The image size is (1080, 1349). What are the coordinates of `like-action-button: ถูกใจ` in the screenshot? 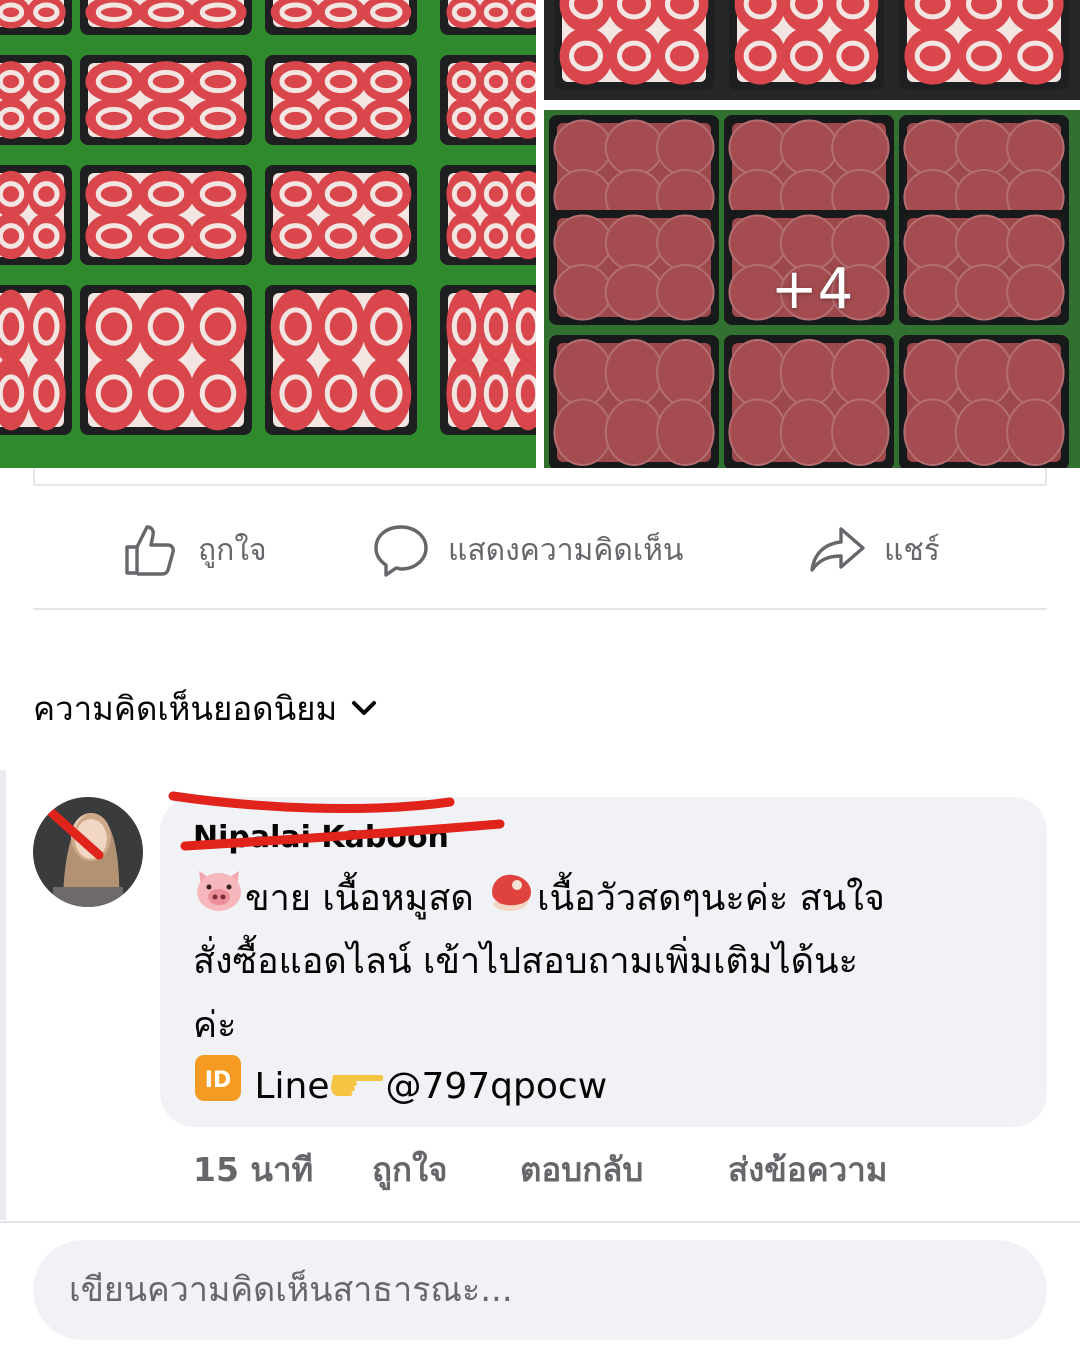 It's located at (194, 550).